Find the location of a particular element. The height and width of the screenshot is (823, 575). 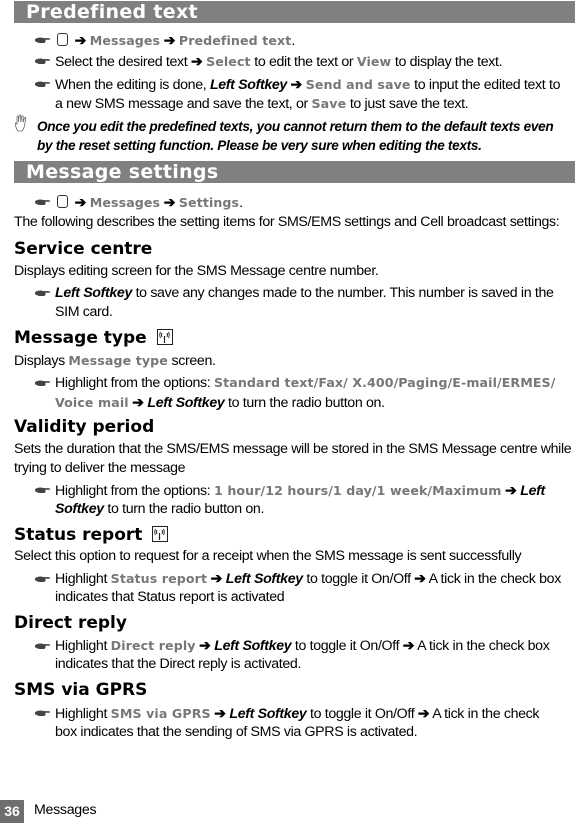

heading-service-centre: Service centre is located at coordinates (83, 249).